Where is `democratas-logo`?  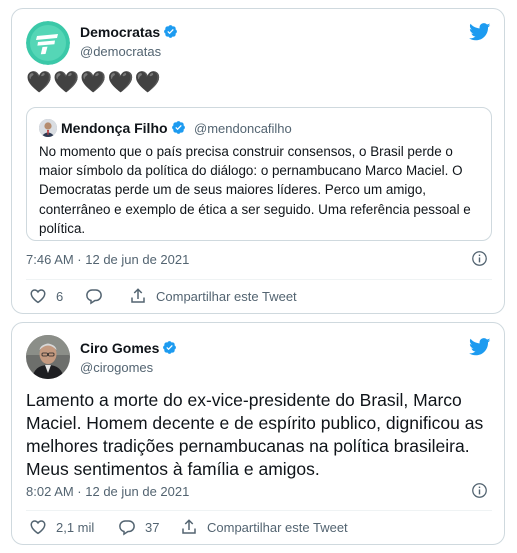 democratas-logo is located at coordinates (48, 43).